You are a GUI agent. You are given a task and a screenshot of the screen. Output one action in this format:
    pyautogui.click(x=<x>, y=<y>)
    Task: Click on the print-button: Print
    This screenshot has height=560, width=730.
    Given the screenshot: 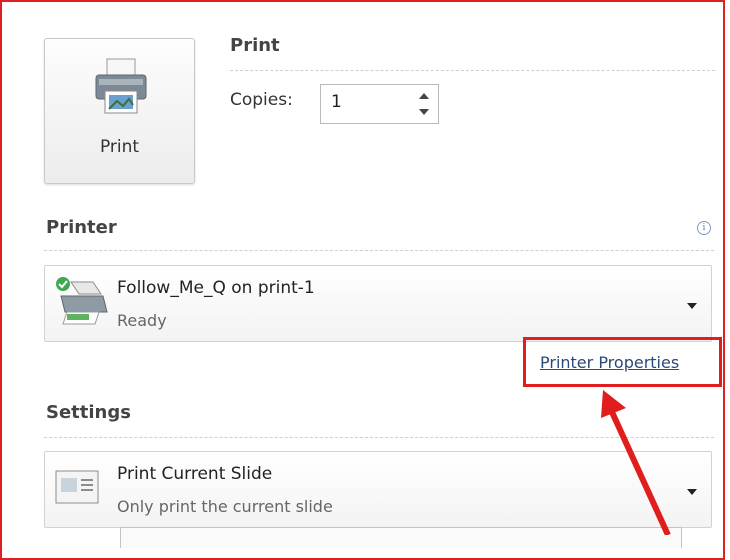 What is the action you would take?
    pyautogui.click(x=119, y=111)
    